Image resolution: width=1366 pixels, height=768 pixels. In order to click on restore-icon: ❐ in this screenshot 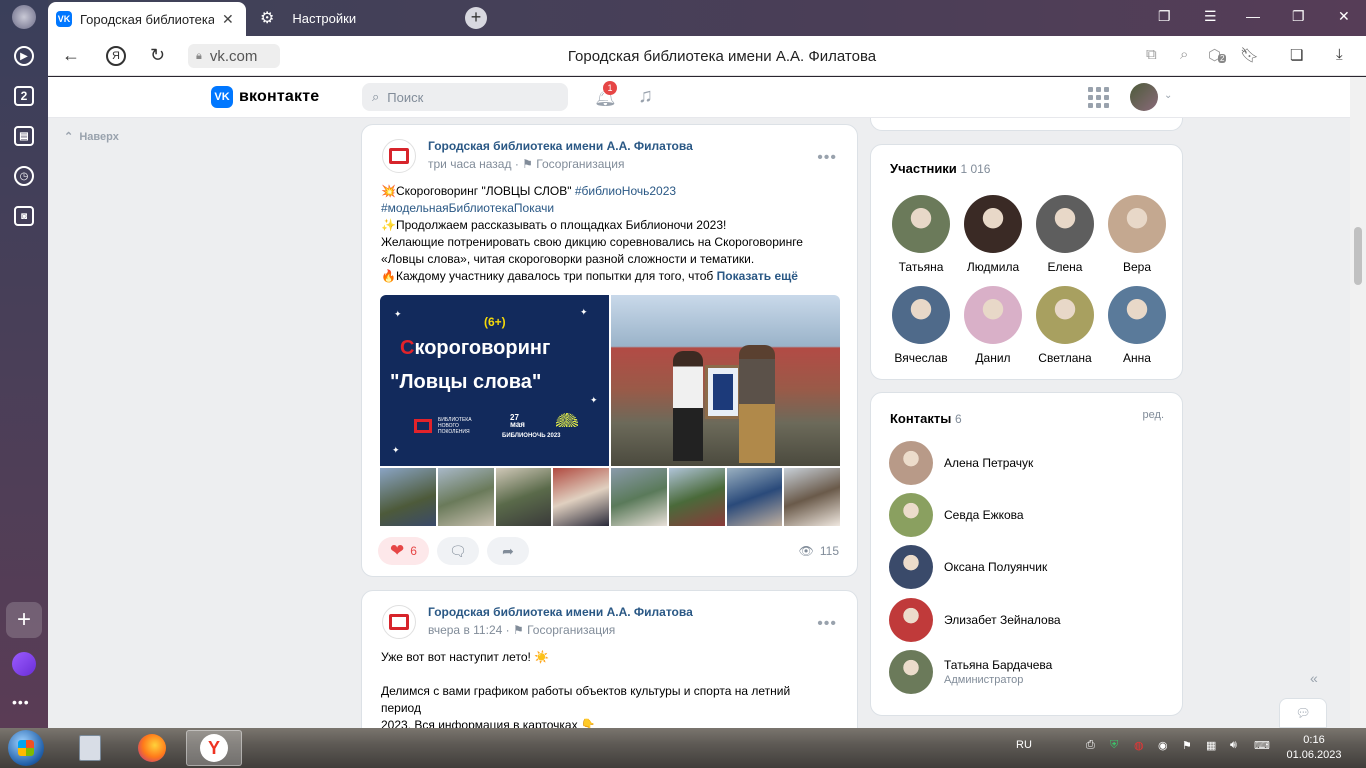, I will do `click(1298, 16)`.